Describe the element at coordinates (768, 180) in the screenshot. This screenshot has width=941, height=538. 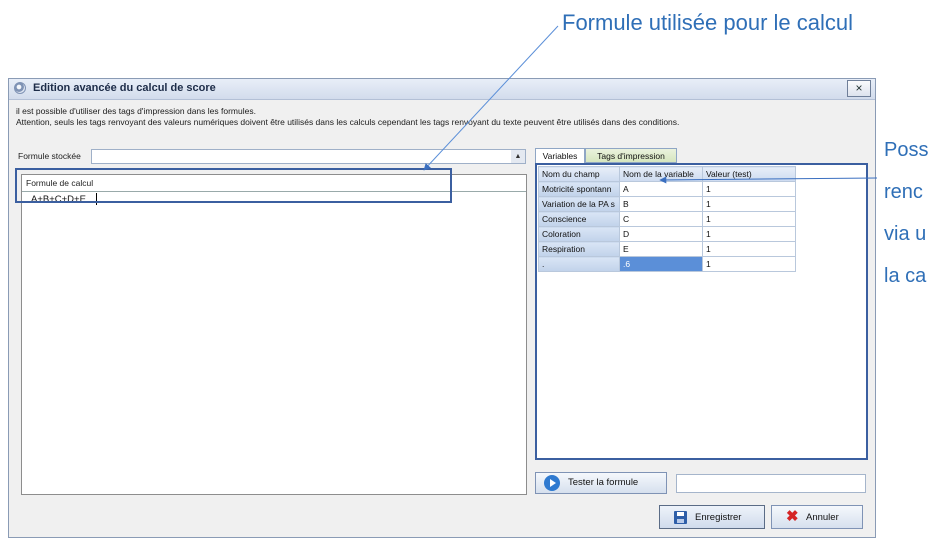
I see `arrow-to-variable` at that location.